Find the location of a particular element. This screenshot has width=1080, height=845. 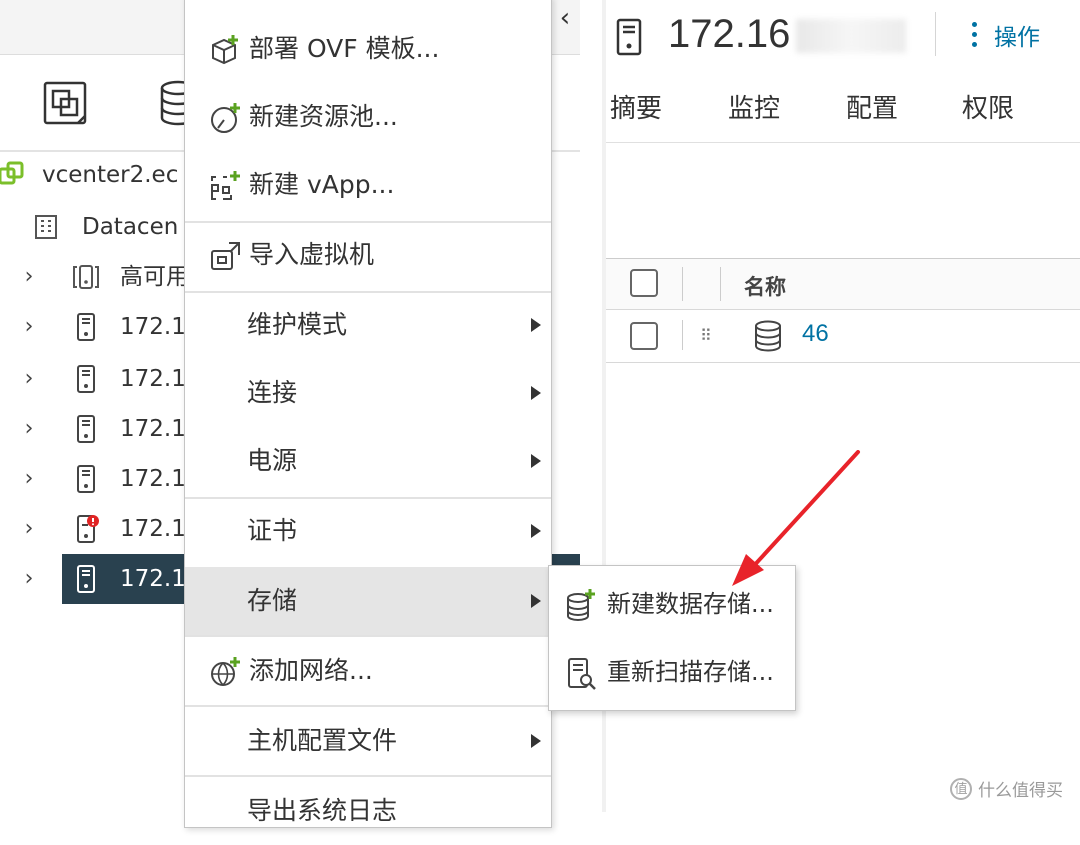

cluster-icon is located at coordinates (86, 277).